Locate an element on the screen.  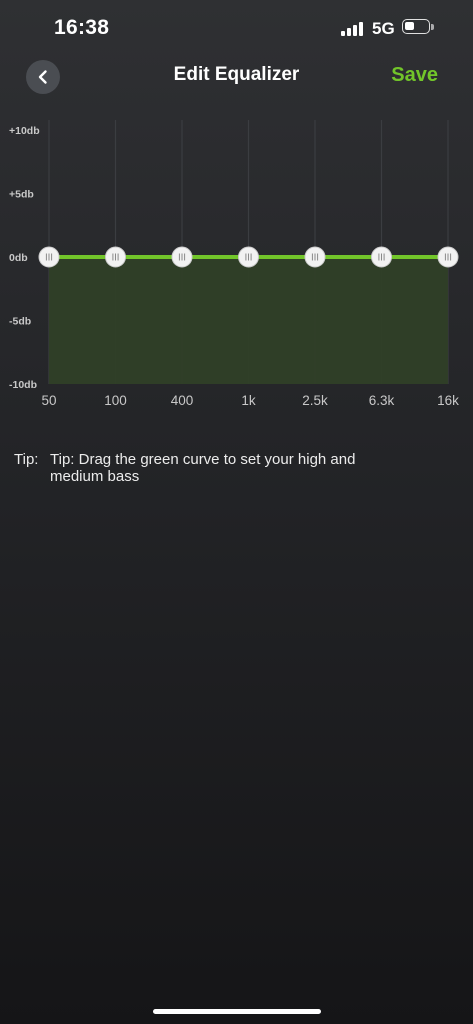
y-tick-label: -5db is located at coordinates (20, 322).